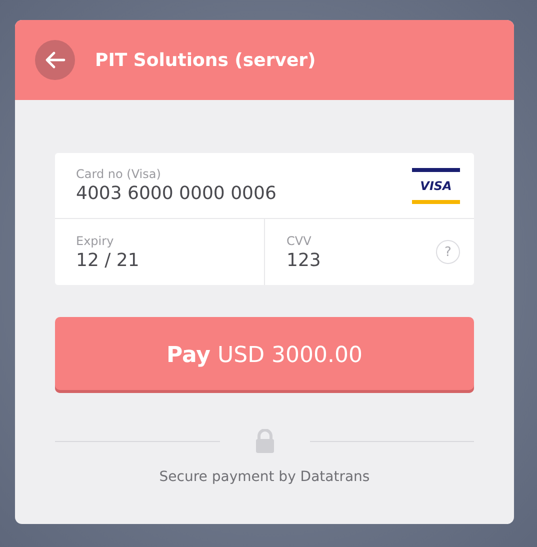 The height and width of the screenshot is (547, 537). I want to click on lock-icon, so click(265, 441).